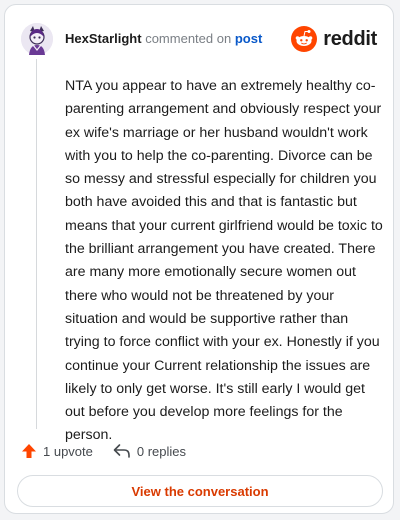  I want to click on reply-arrow-icon, so click(121, 451).